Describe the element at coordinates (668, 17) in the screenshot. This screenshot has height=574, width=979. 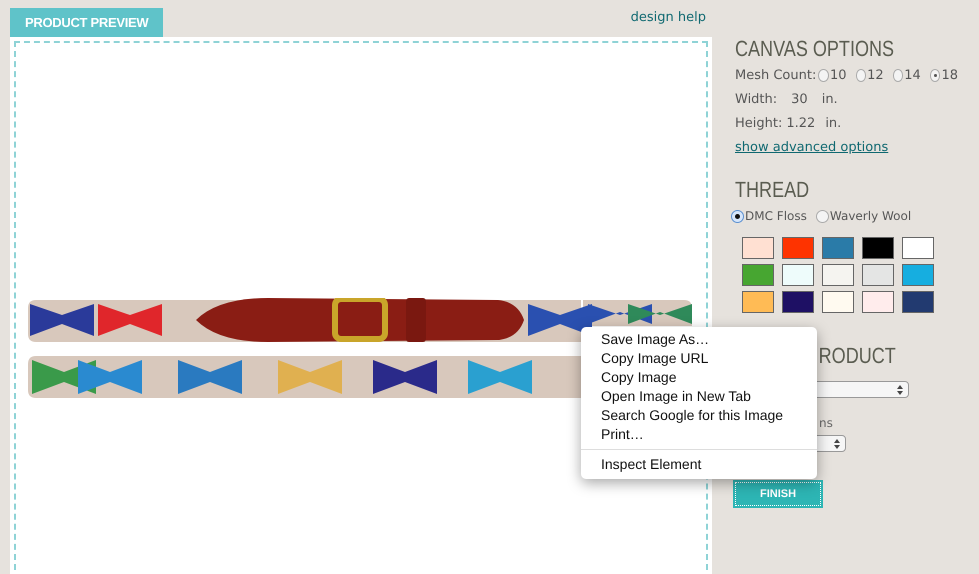
I see `design-help-link: design help` at that location.